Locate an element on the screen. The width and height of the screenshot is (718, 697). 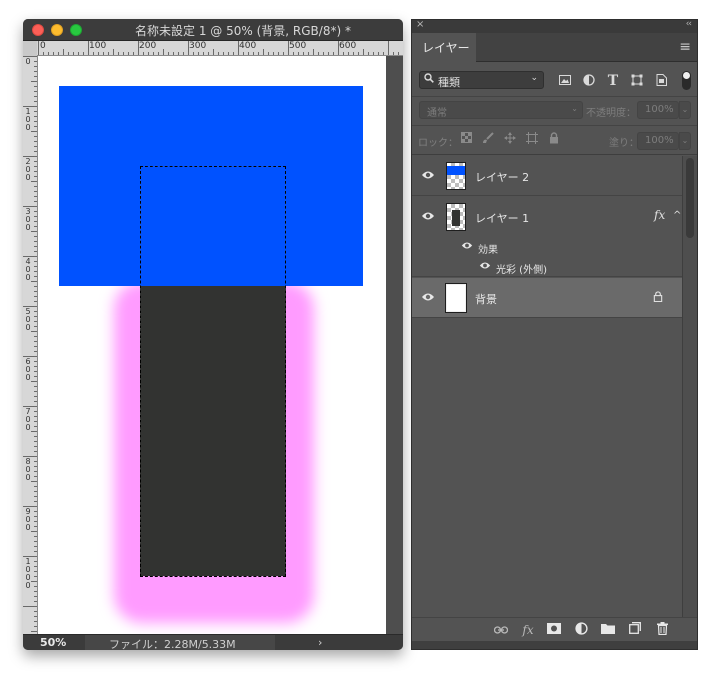
document-titlebar: 名称未設定 1 @ 50% (背景, RGB/8*) * is located at coordinates (213, 30).